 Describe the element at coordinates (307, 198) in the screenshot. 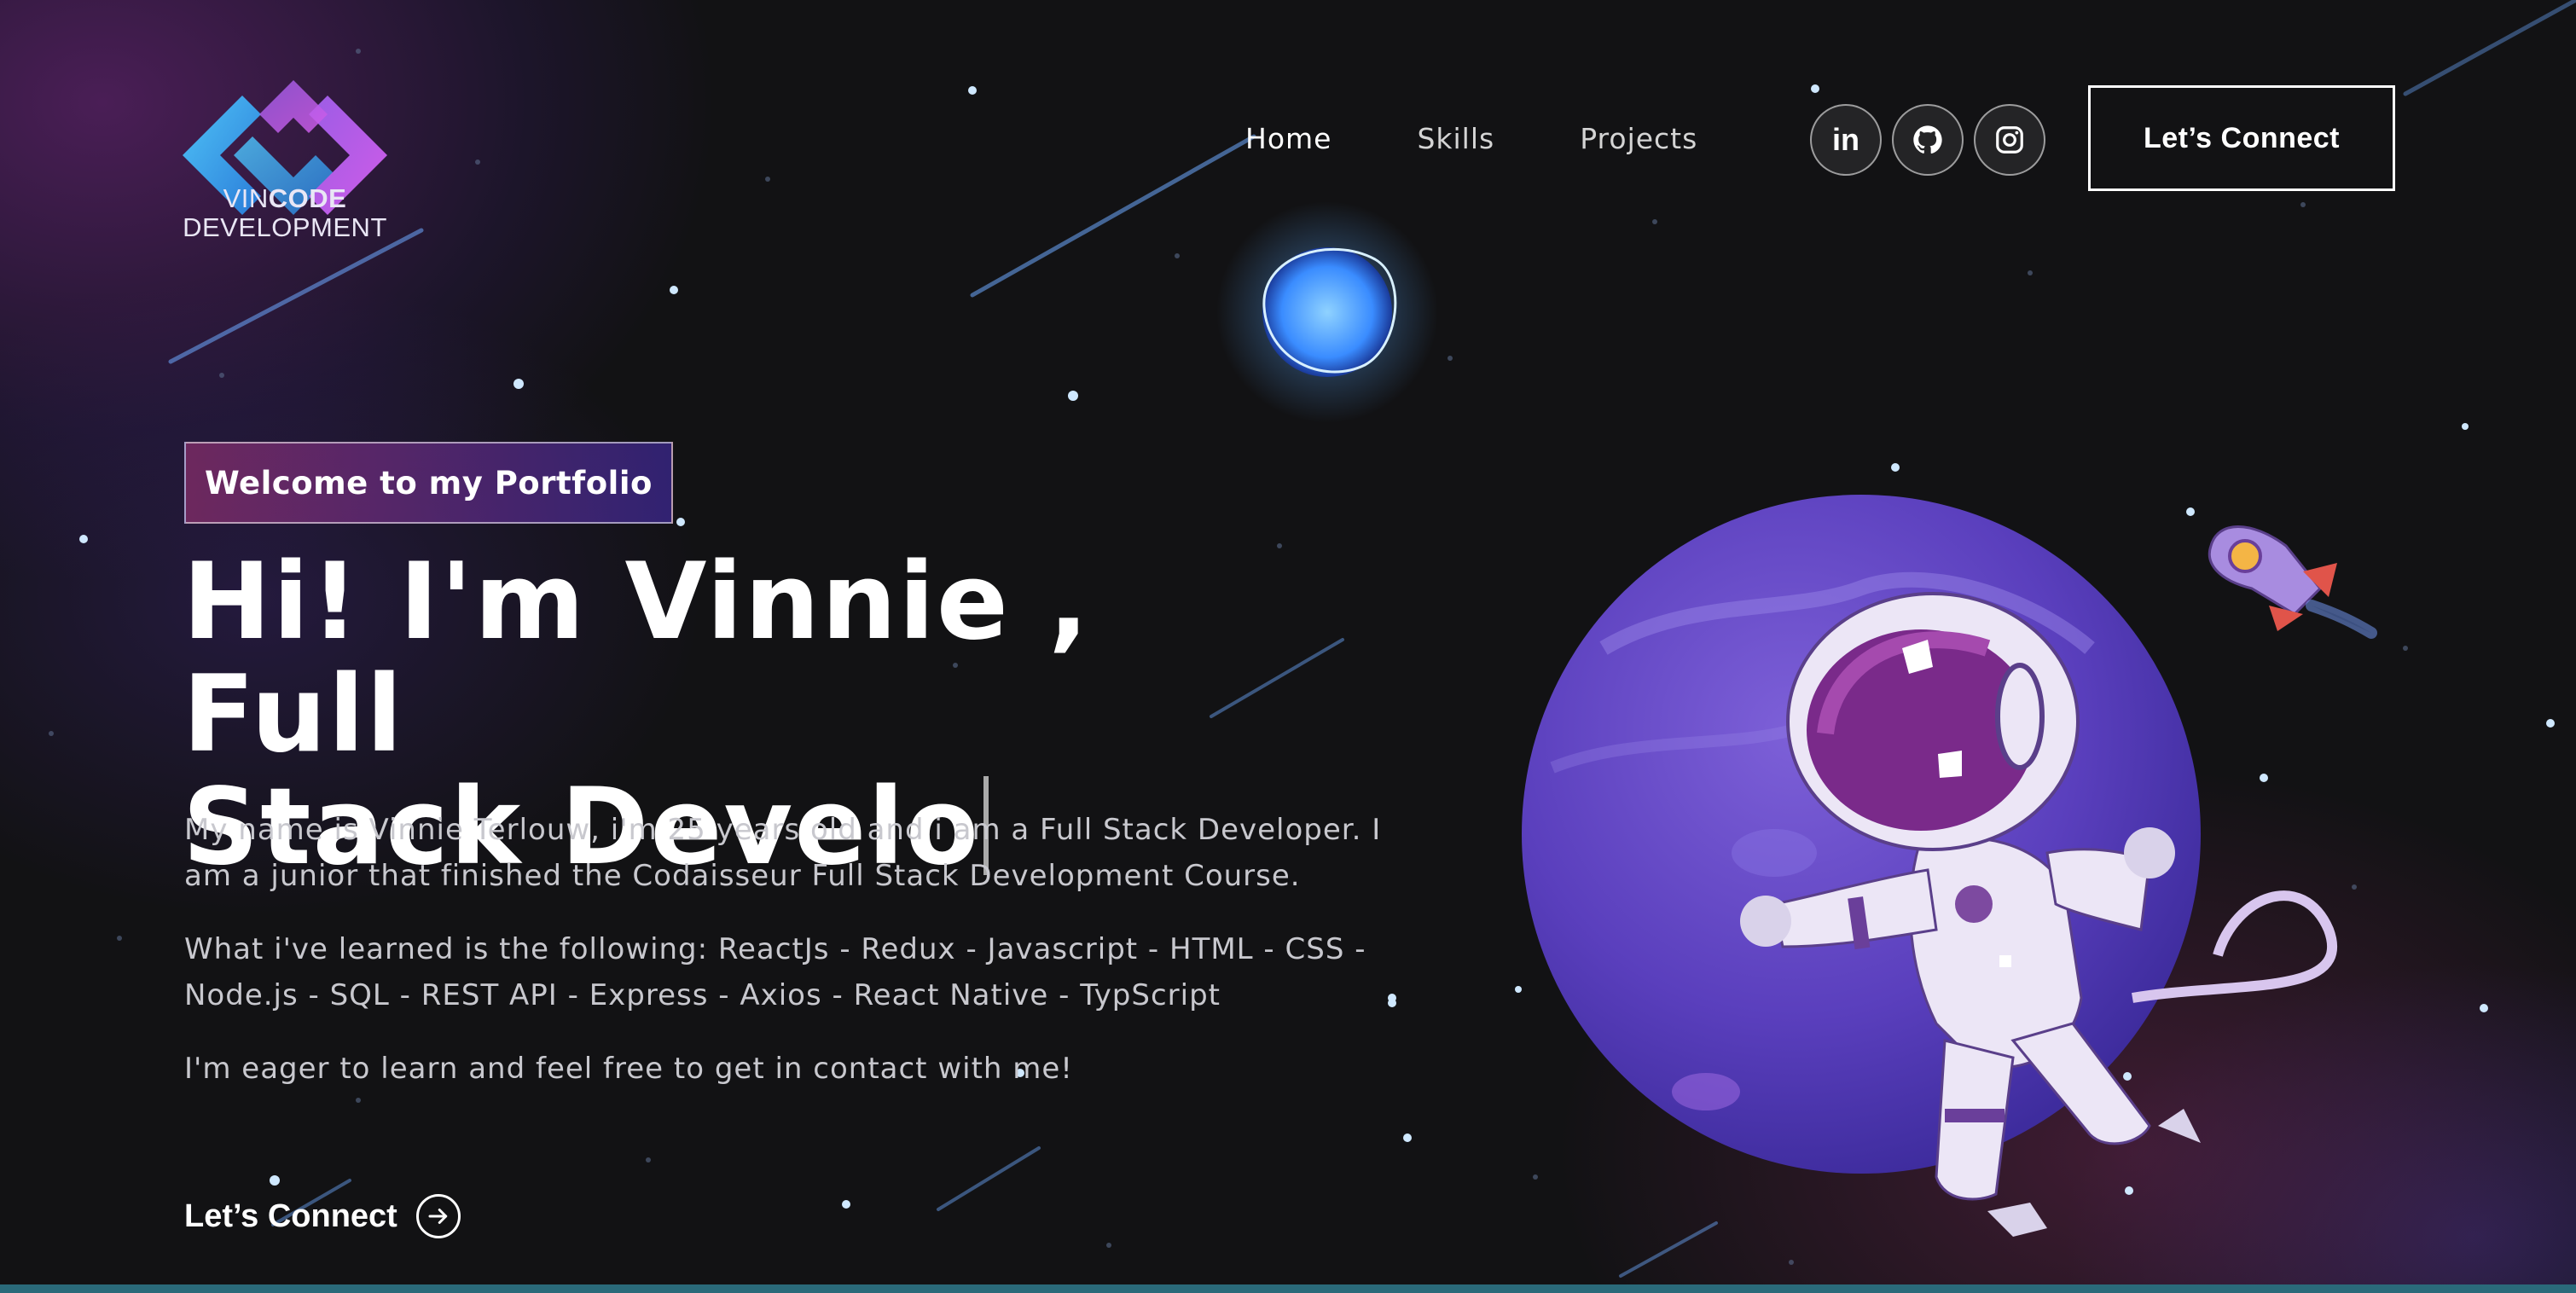

I see `logo-code: CODE` at that location.